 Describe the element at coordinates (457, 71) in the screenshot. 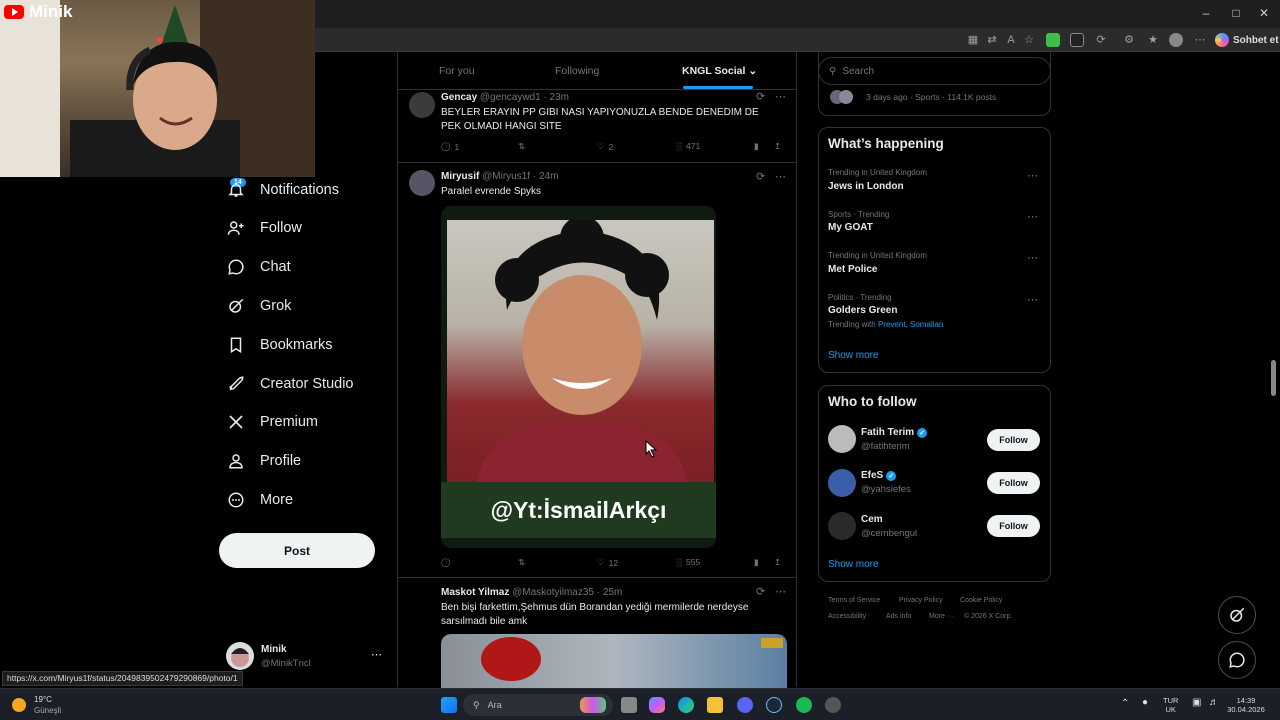

I see `tab-for-you: For you` at that location.